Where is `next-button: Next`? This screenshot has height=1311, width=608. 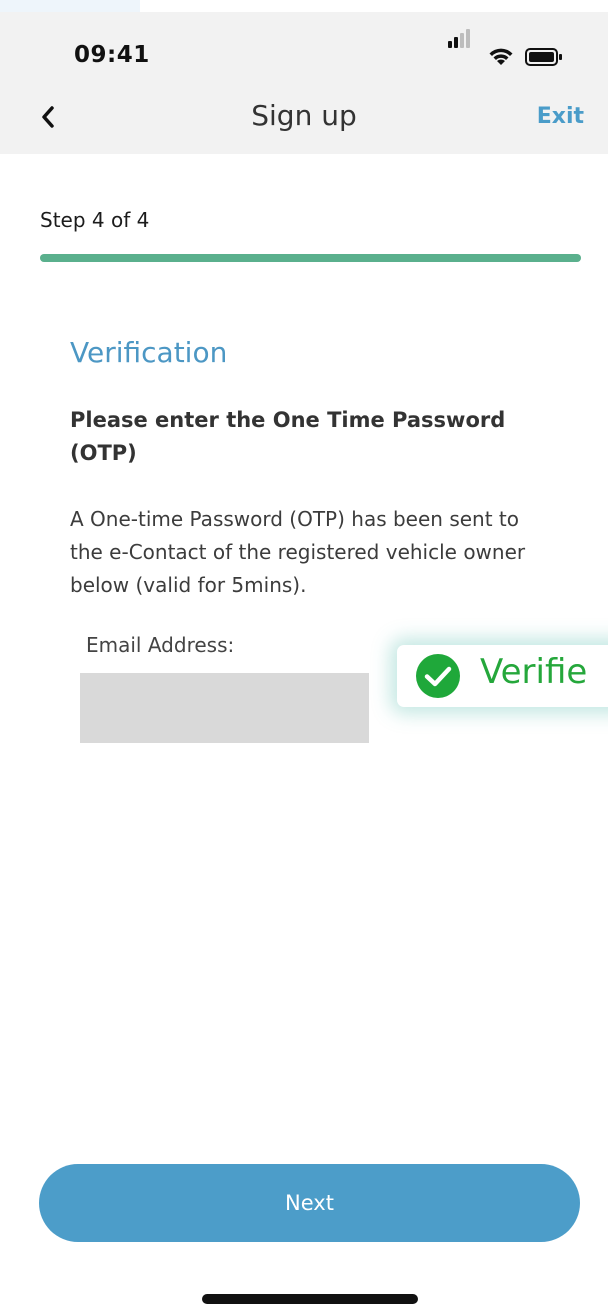 next-button: Next is located at coordinates (309, 1203).